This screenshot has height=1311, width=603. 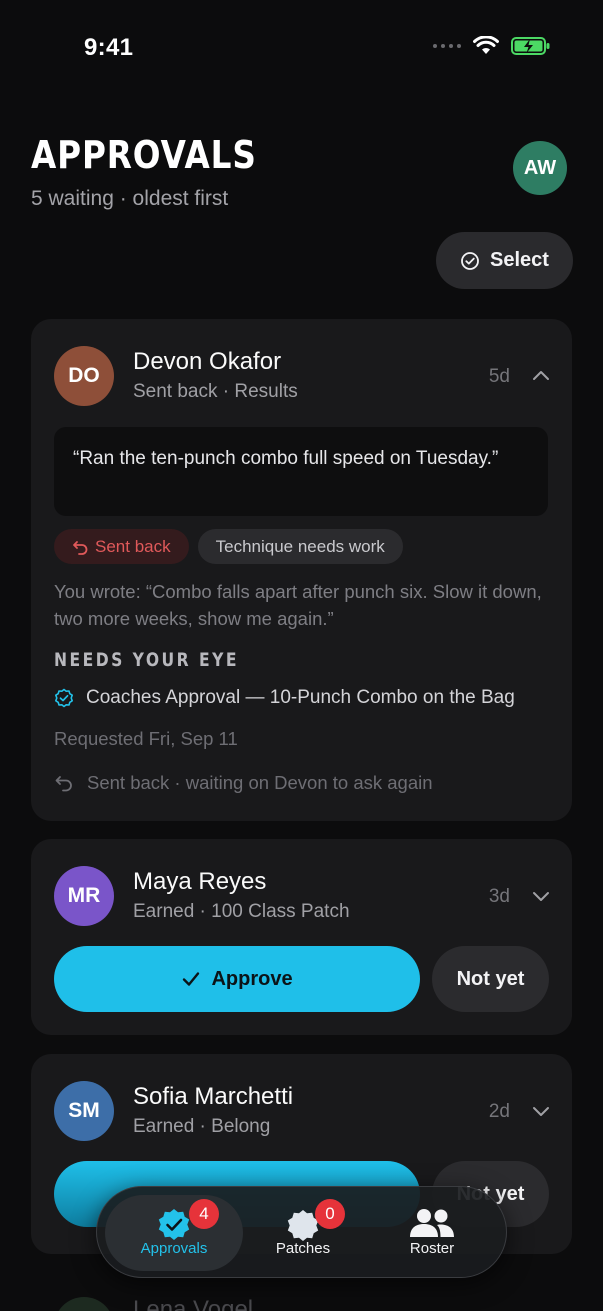 I want to click on page-subtitle: 5 waiting · oldest first, so click(x=130, y=198).